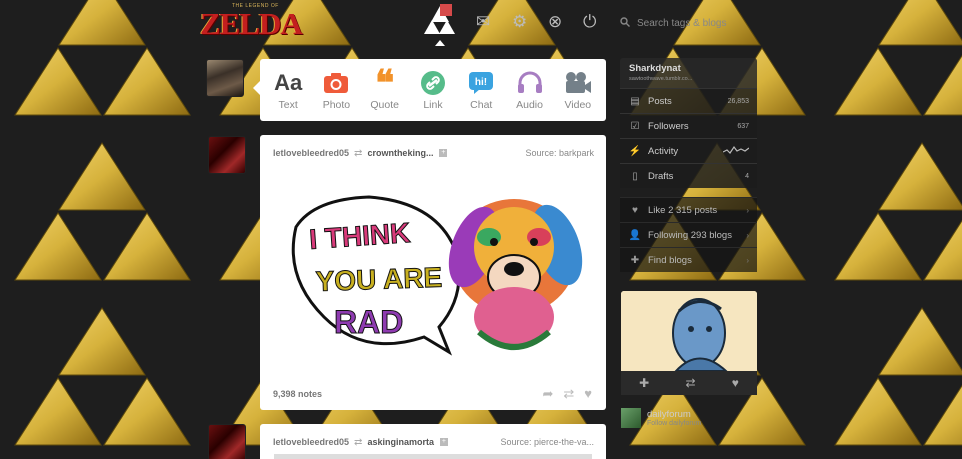 This screenshot has height=459, width=962. What do you see at coordinates (688, 100) in the screenshot?
I see `sidebar-item-posts: ▤ Posts 26,853` at bounding box center [688, 100].